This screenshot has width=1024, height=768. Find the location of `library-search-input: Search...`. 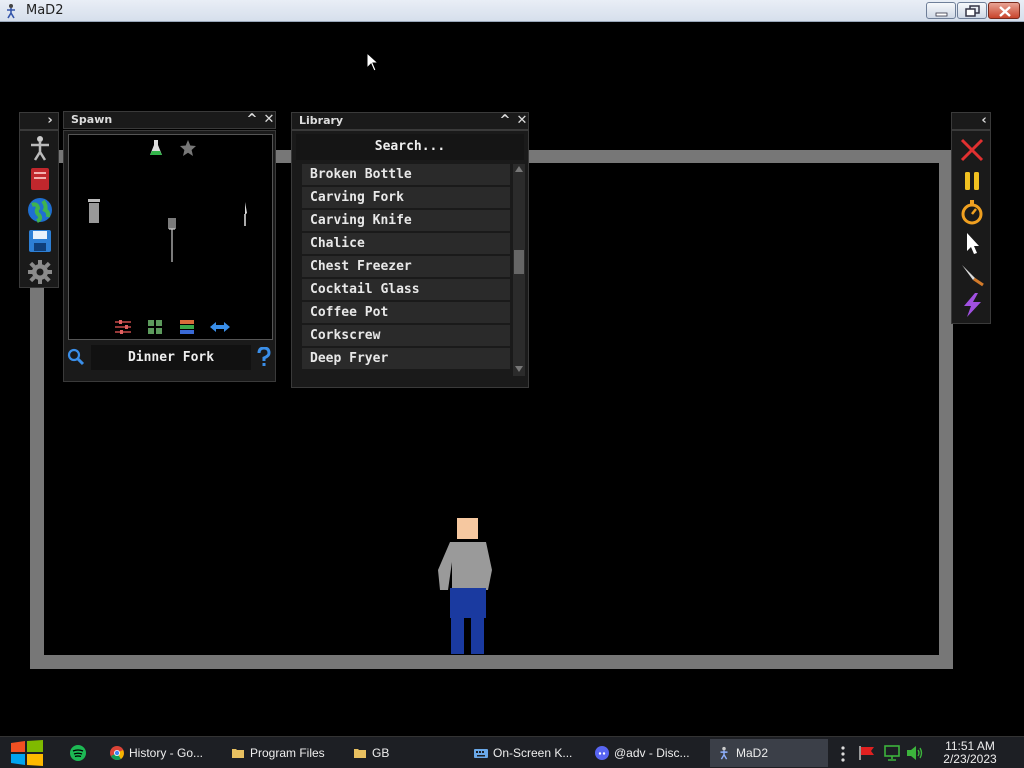

library-search-input: Search... is located at coordinates (410, 147).